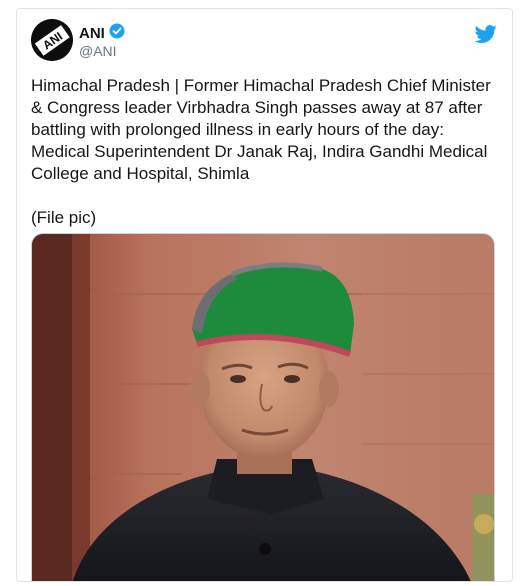 The width and height of the screenshot is (525, 586). What do you see at coordinates (98, 51) in the screenshot?
I see `author-handle: @ANI` at bounding box center [98, 51].